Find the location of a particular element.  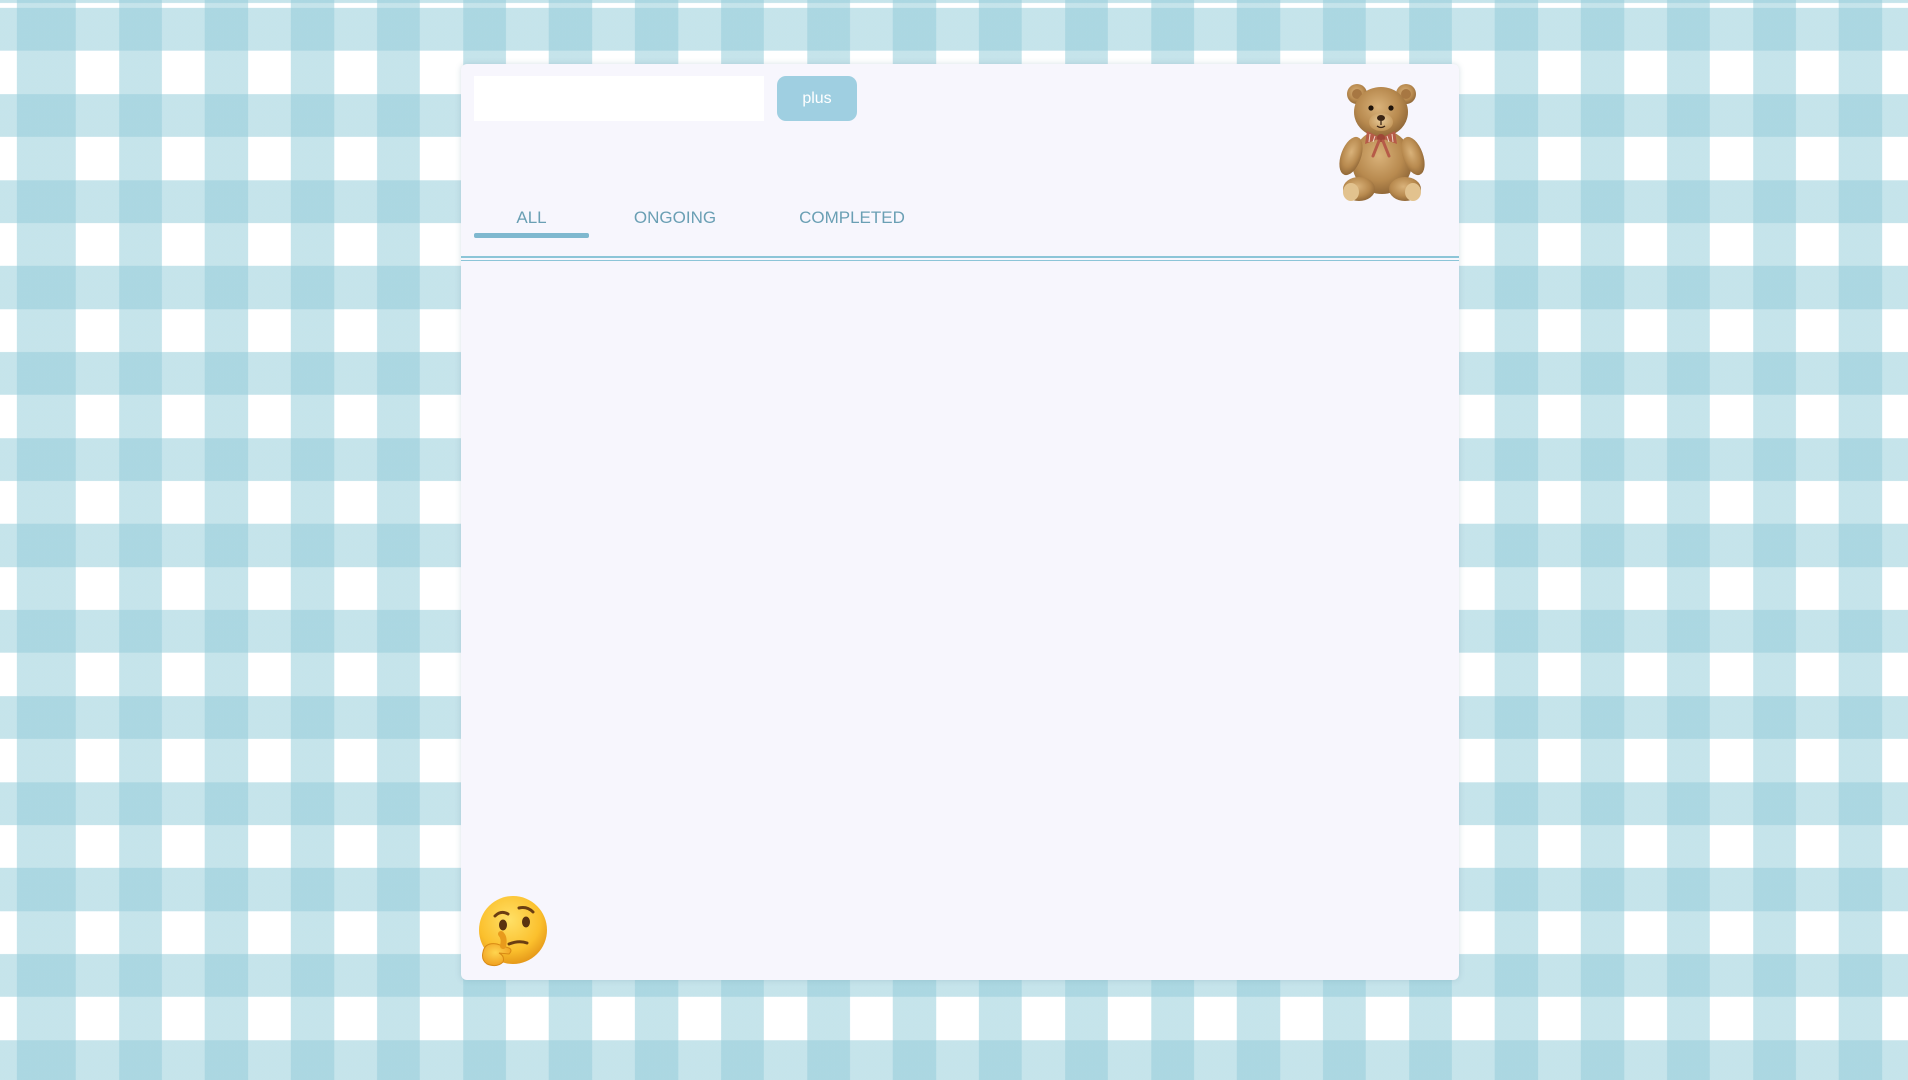

tab-ongoing: ONGOING is located at coordinates (675, 218).